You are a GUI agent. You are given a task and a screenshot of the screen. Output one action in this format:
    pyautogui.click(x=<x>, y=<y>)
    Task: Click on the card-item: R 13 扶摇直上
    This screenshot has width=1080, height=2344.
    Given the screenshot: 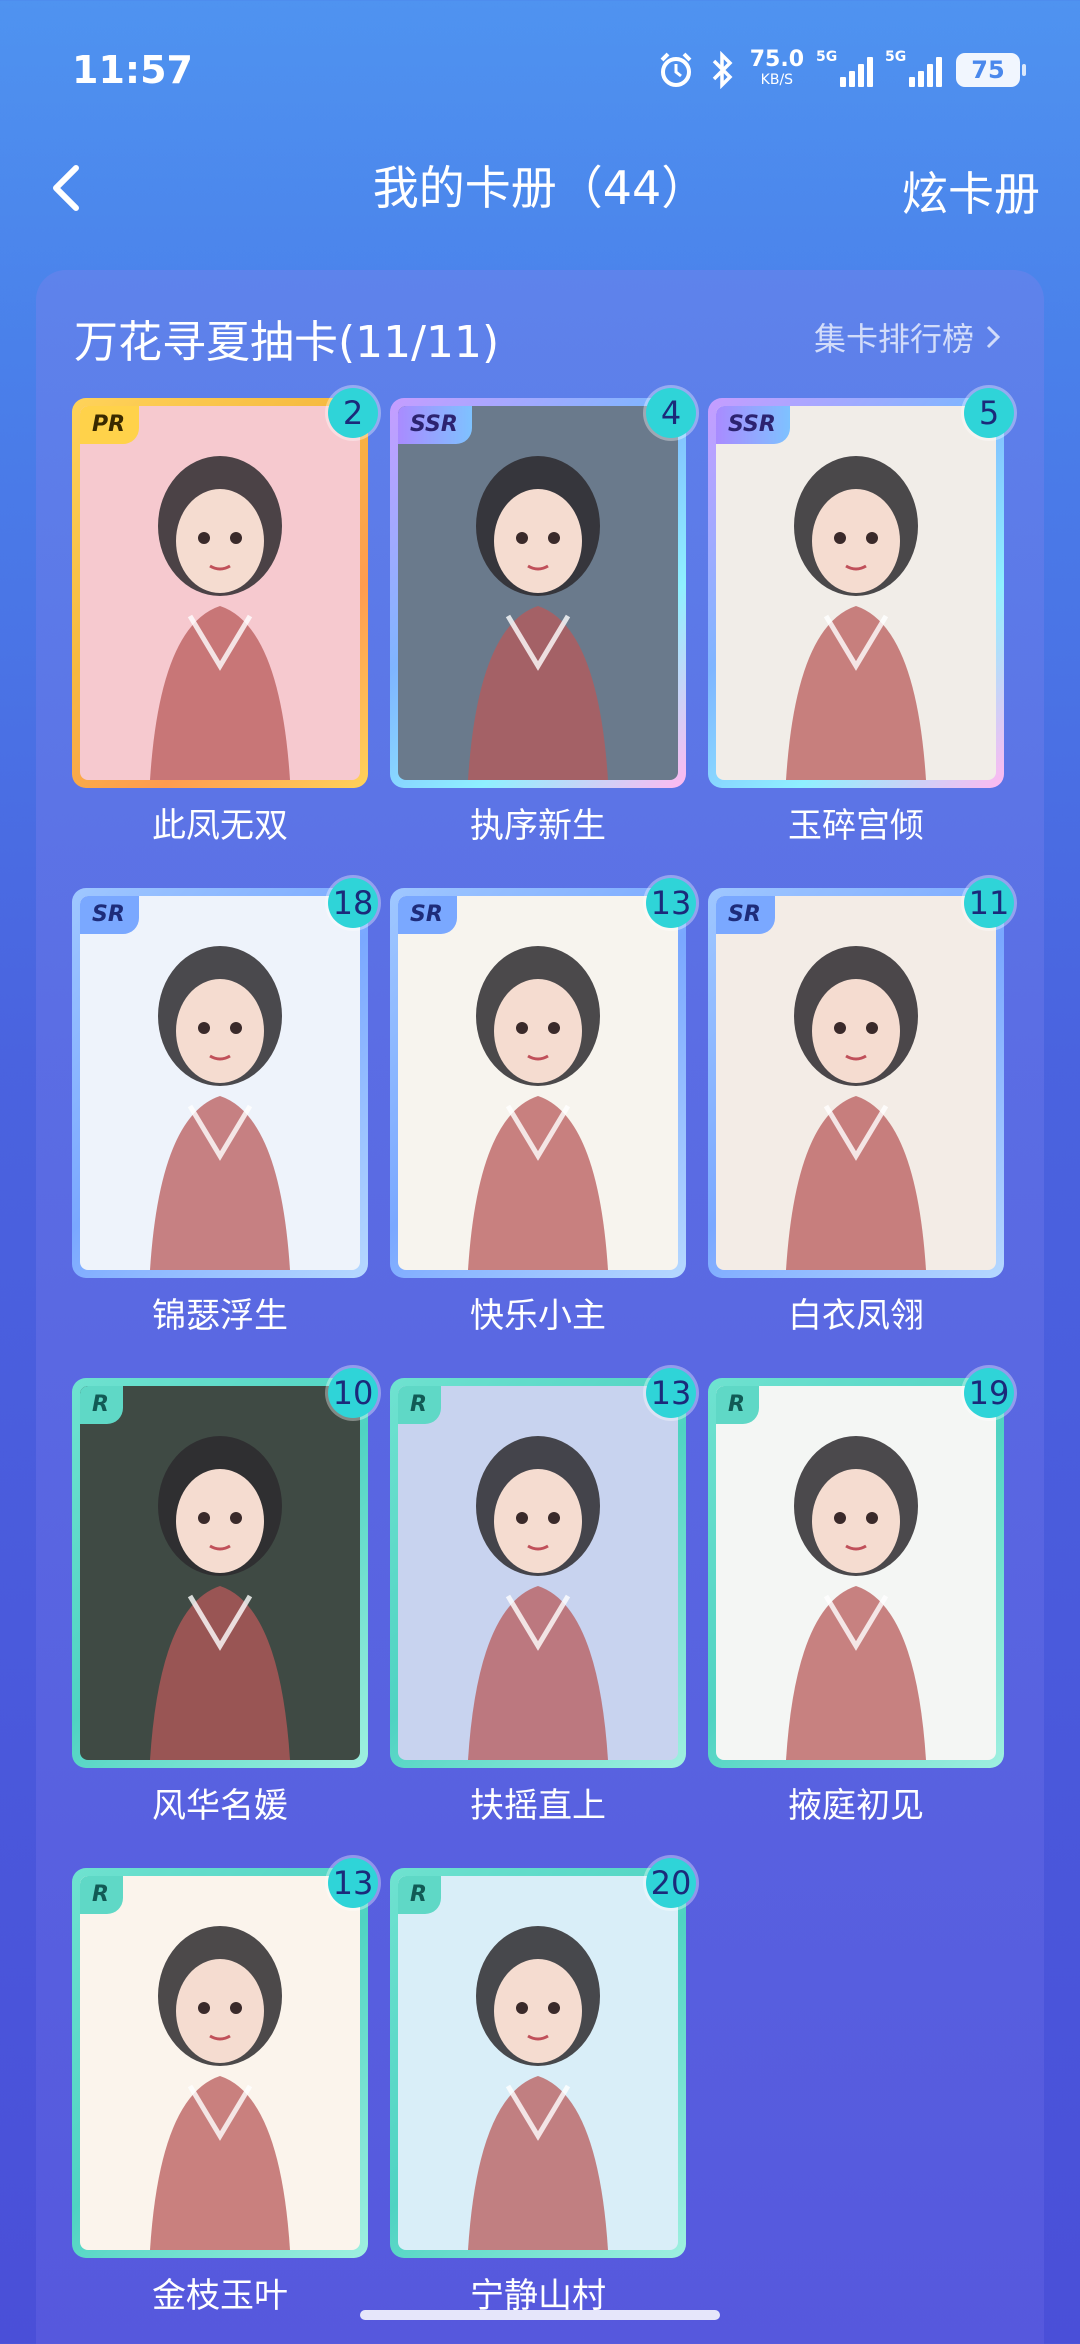 What is the action you would take?
    pyautogui.click(x=543, y=1603)
    